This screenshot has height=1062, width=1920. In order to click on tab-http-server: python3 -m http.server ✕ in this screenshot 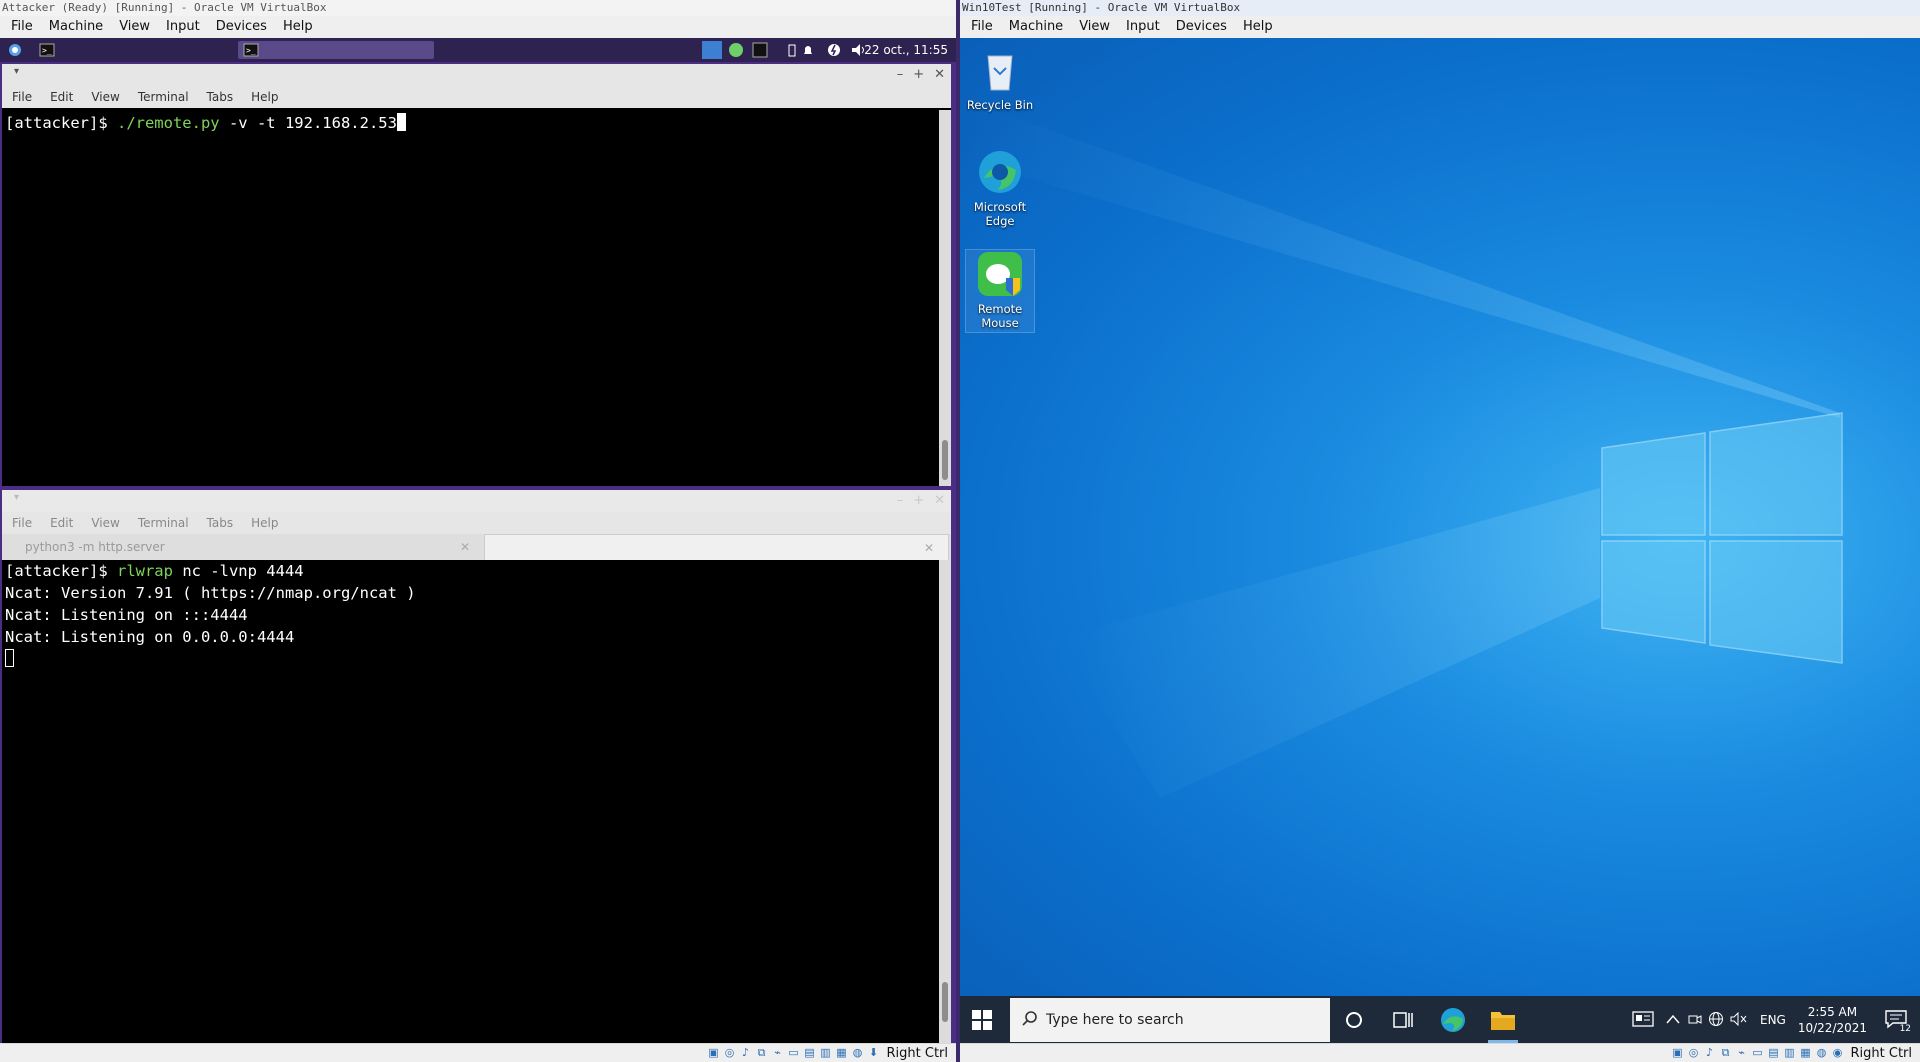, I will do `click(243, 547)`.